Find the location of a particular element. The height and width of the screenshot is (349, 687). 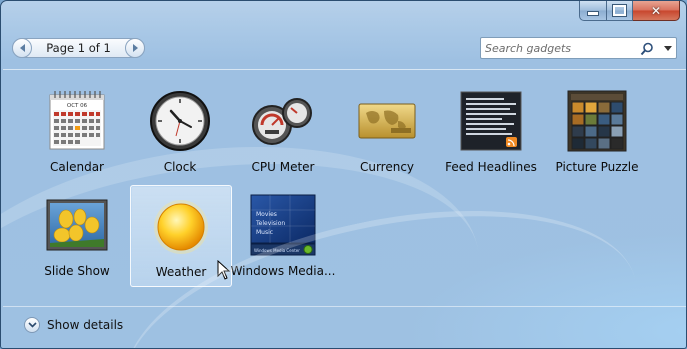

close-button: ✕ is located at coordinates (656, 11).